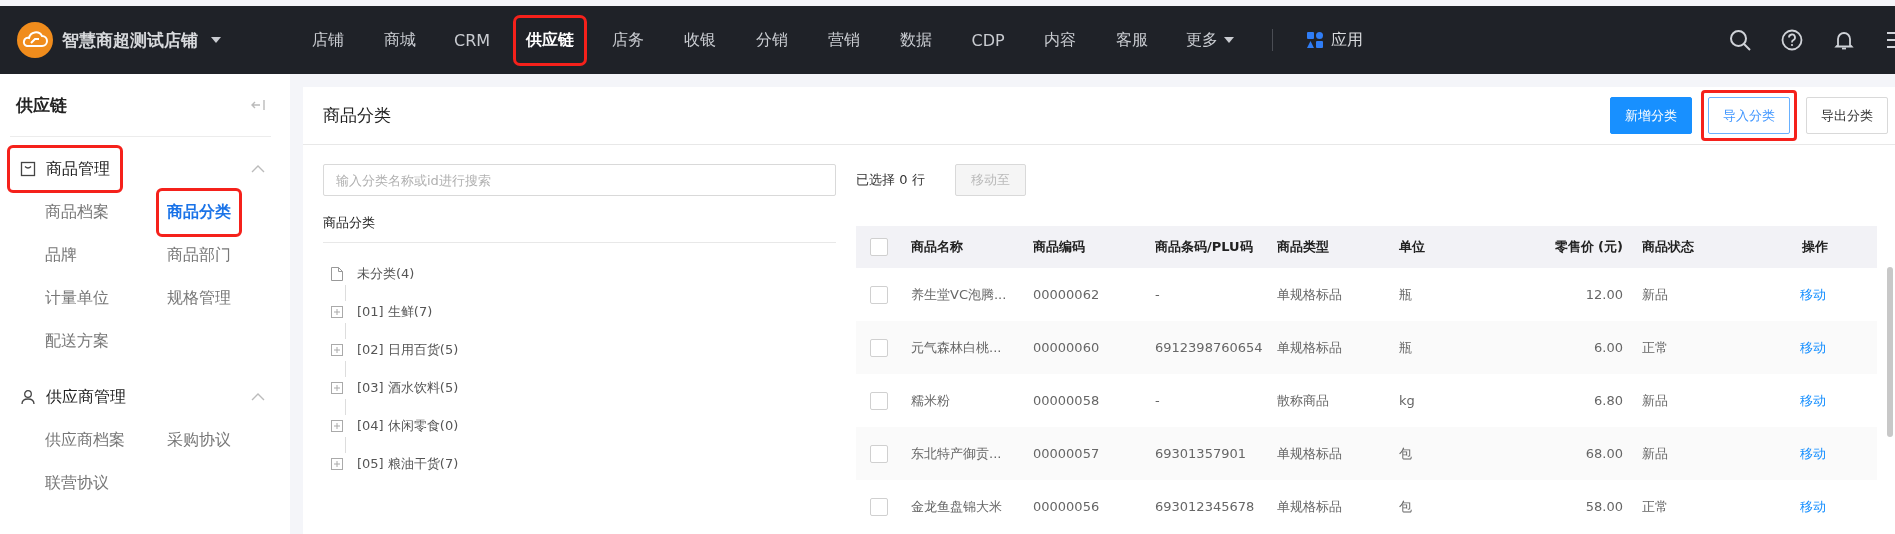 Image resolution: width=1895 pixels, height=534 pixels. Describe the element at coordinates (1603, 294) in the screenshot. I see `table-cell-text: 12.00` at that location.